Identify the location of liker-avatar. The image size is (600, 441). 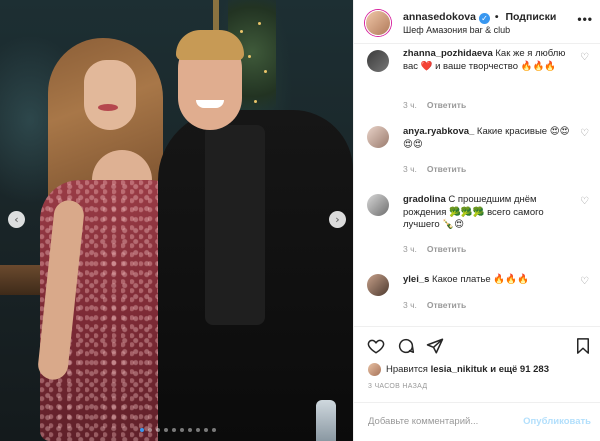
(374, 369).